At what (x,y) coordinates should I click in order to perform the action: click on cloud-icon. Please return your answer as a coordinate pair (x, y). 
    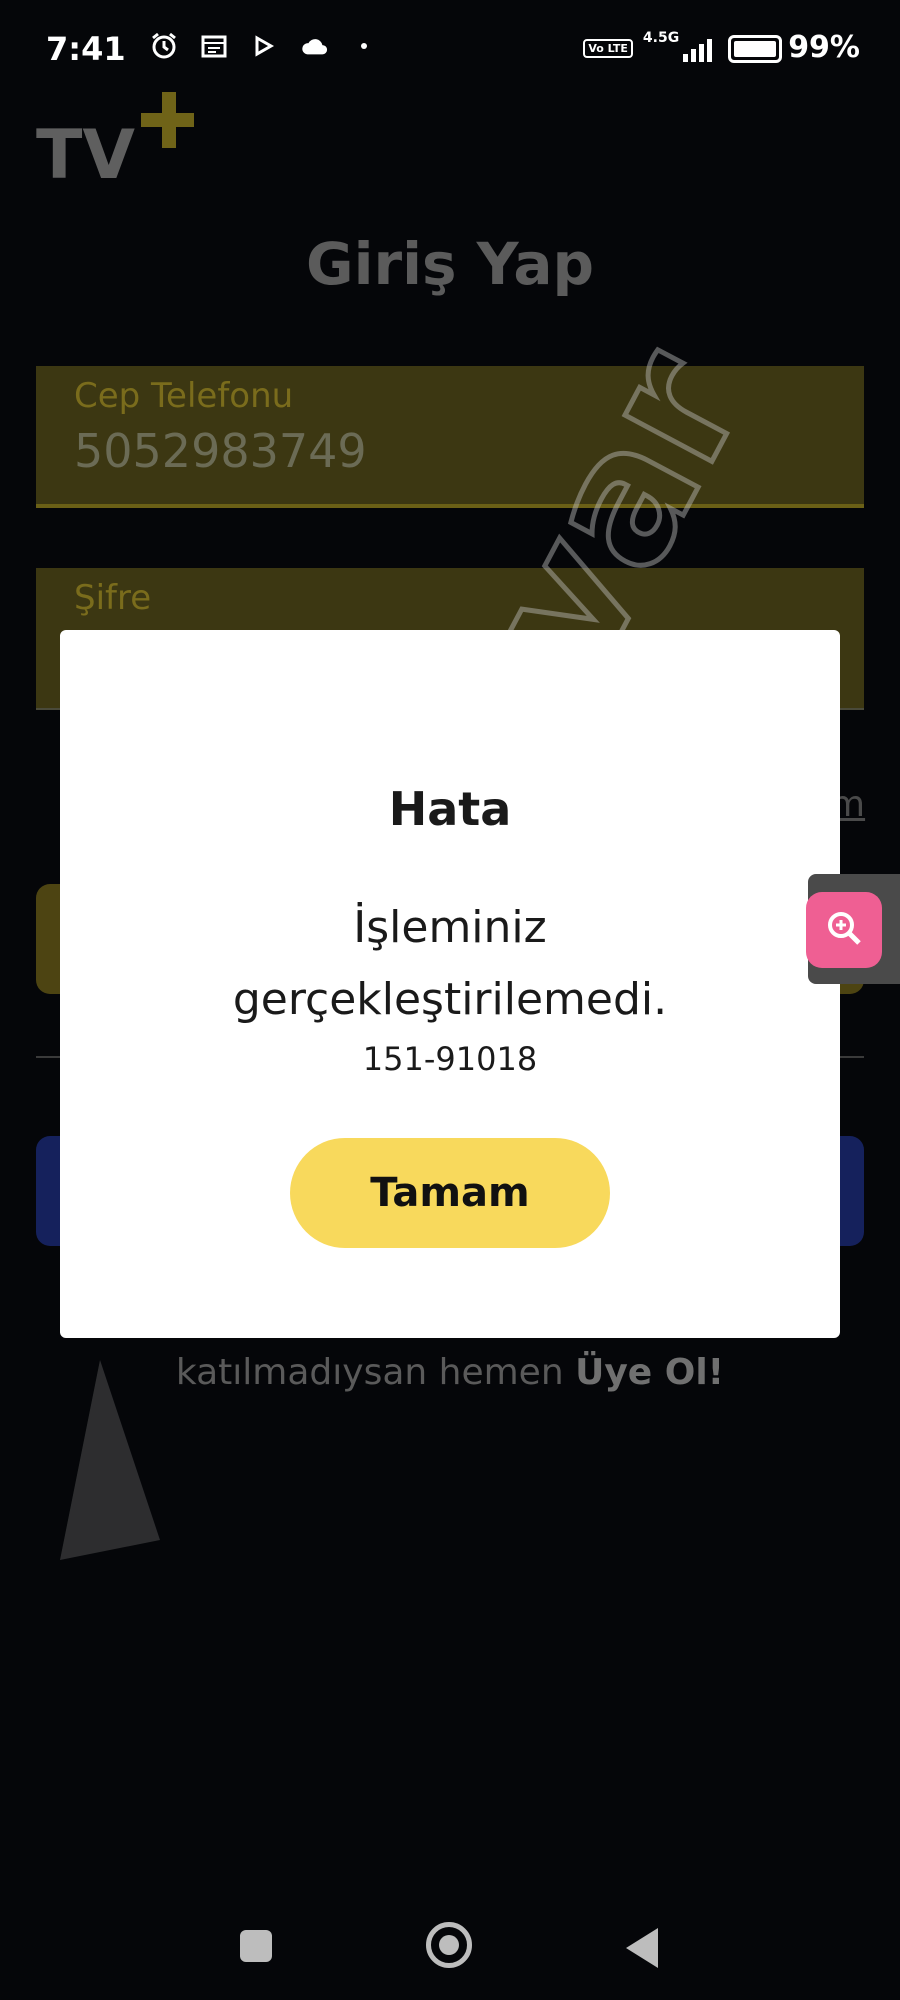
    Looking at the image, I should click on (314, 46).